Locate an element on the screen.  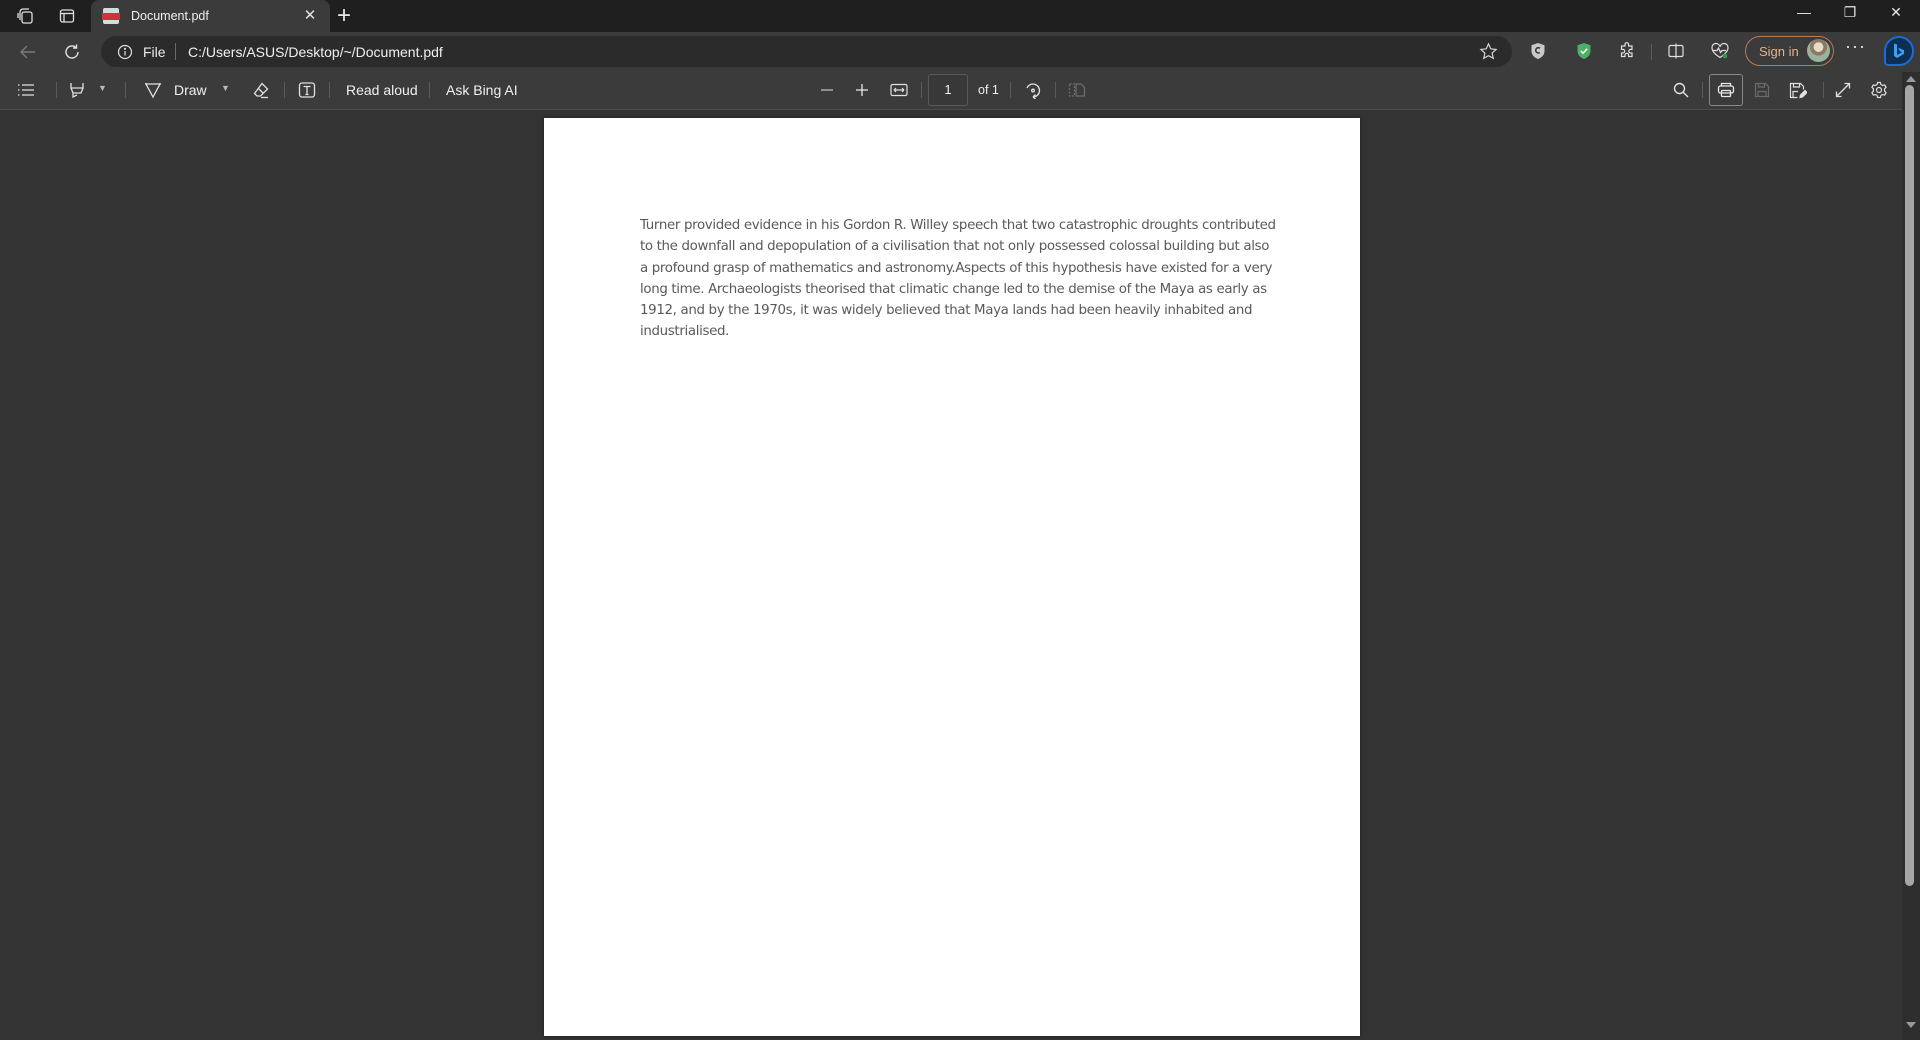
new-tab-button: + is located at coordinates (344, 16).